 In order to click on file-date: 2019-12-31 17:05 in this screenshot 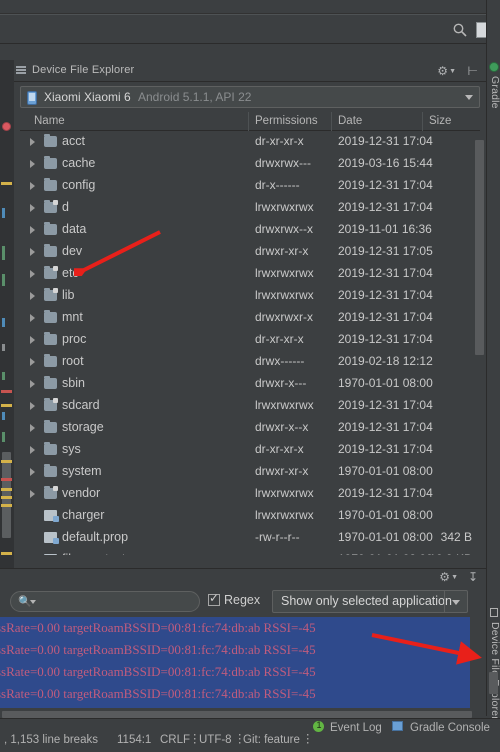, I will do `click(385, 251)`.